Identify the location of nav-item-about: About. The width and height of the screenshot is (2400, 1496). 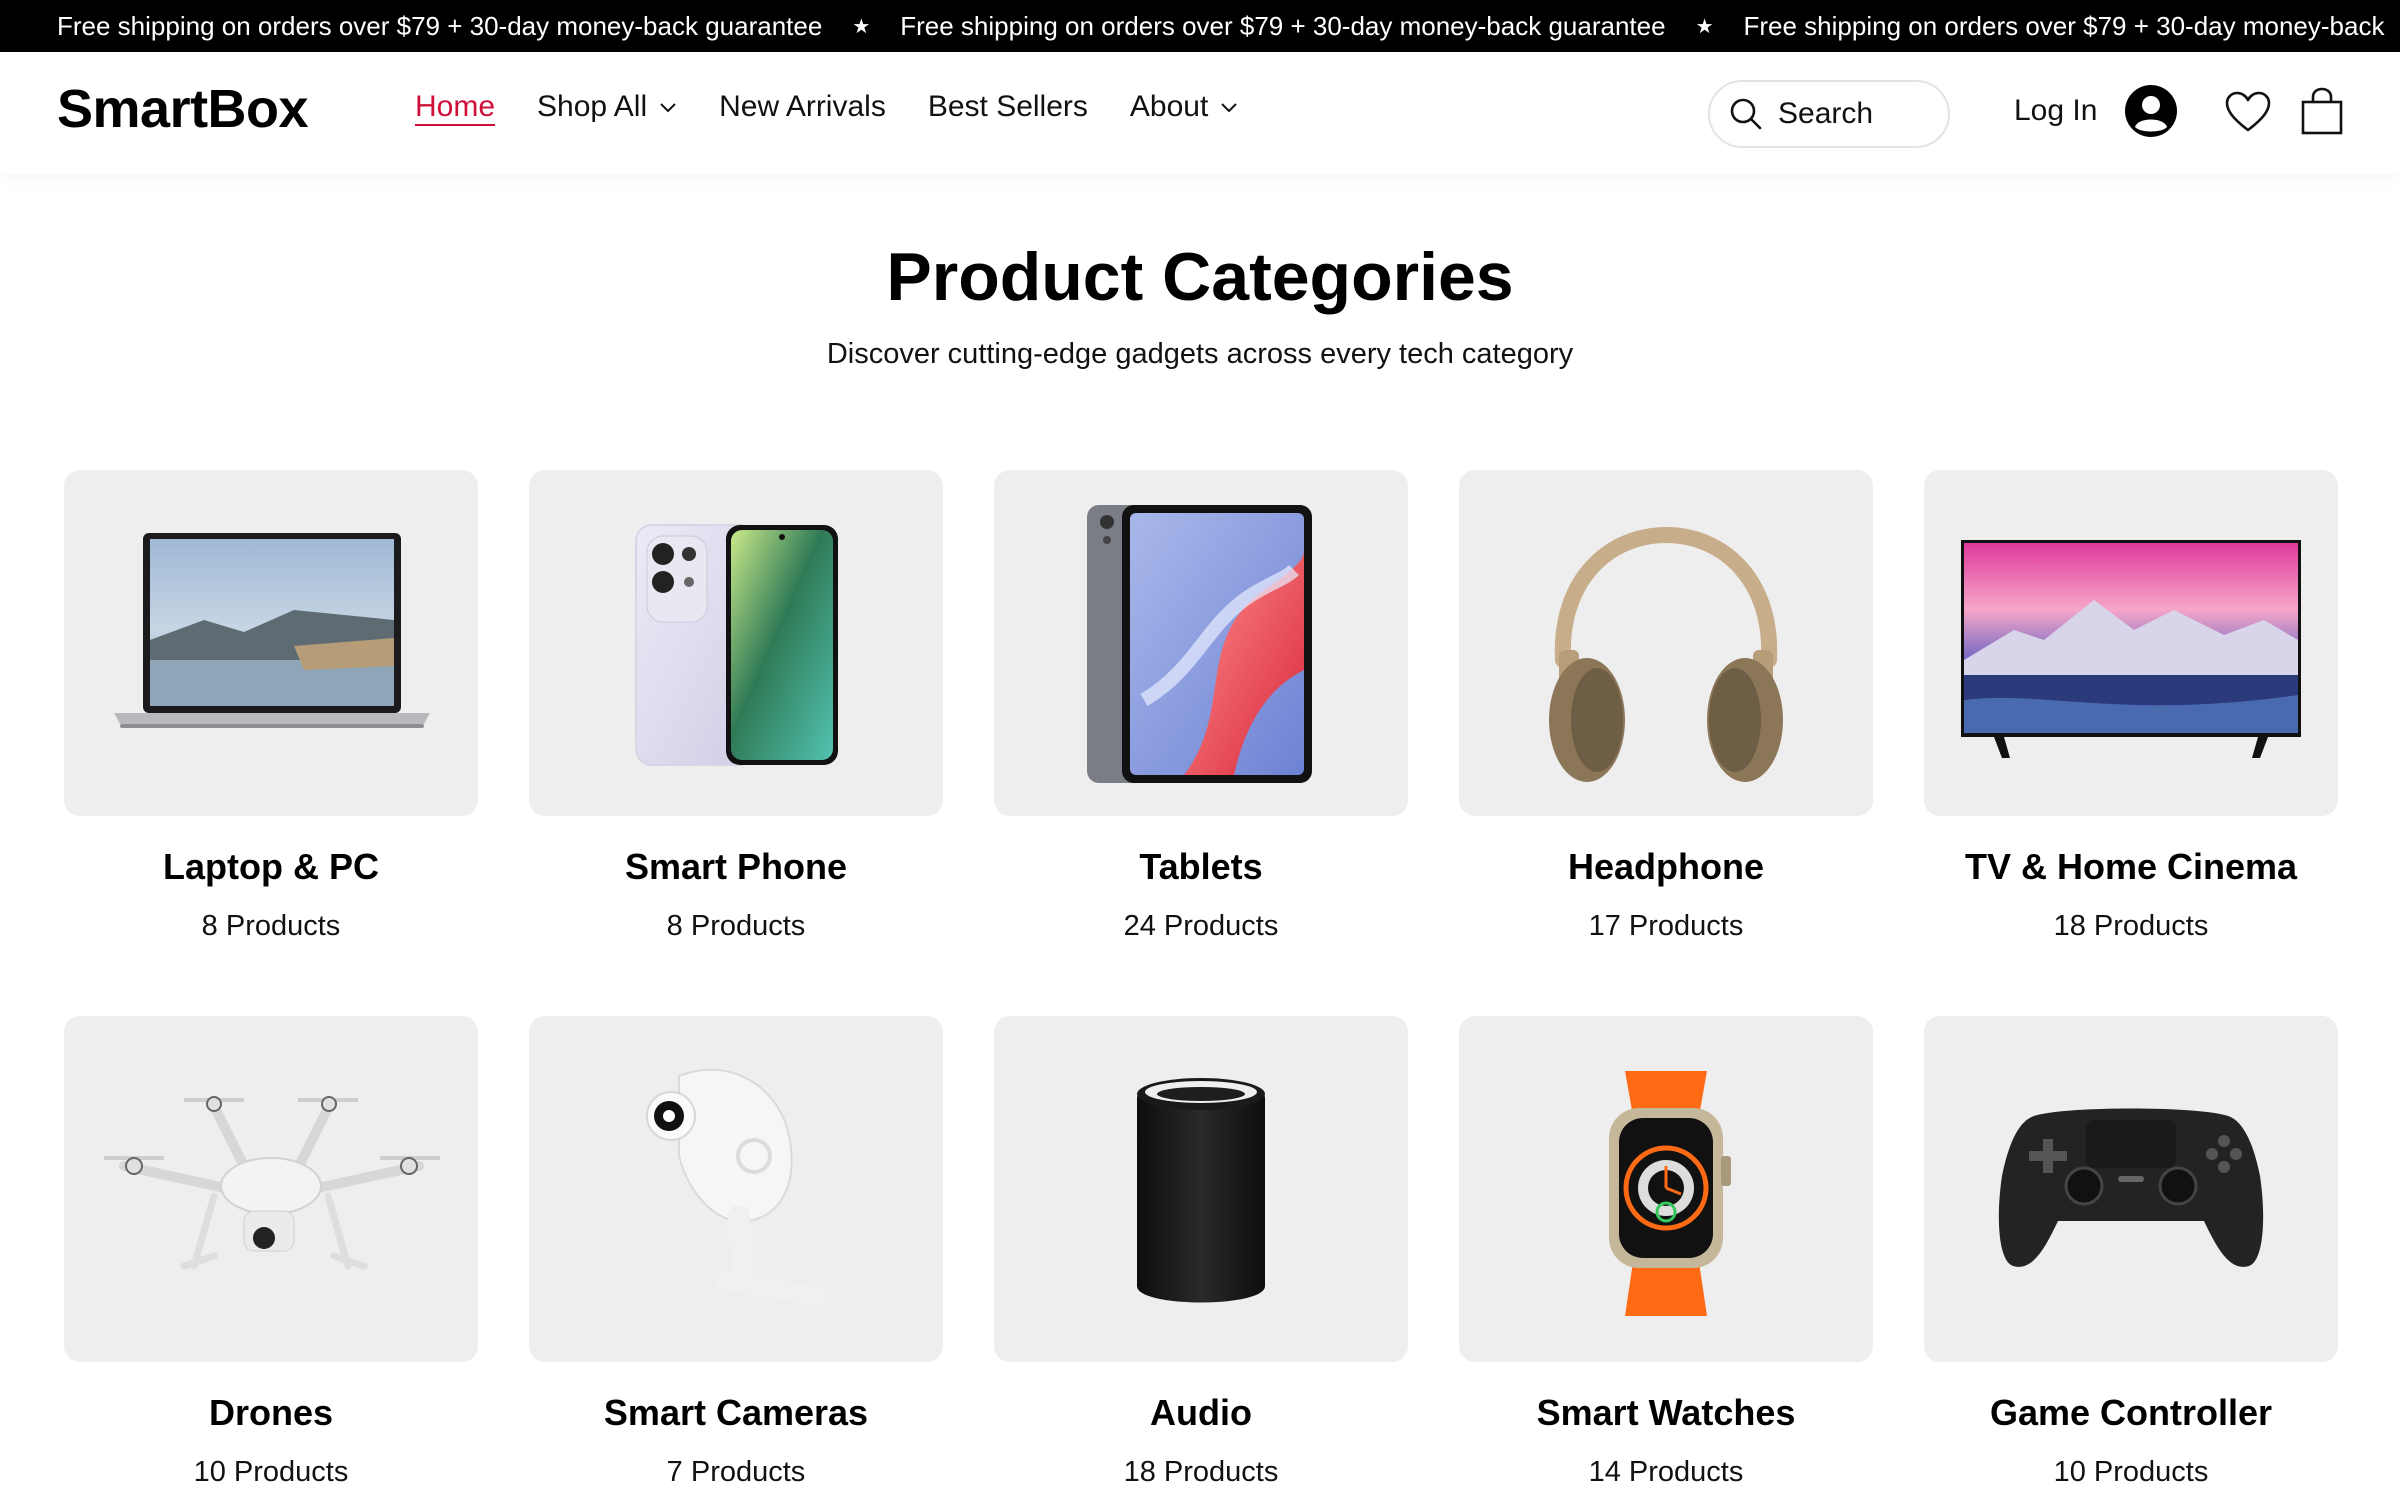
(1184, 107).